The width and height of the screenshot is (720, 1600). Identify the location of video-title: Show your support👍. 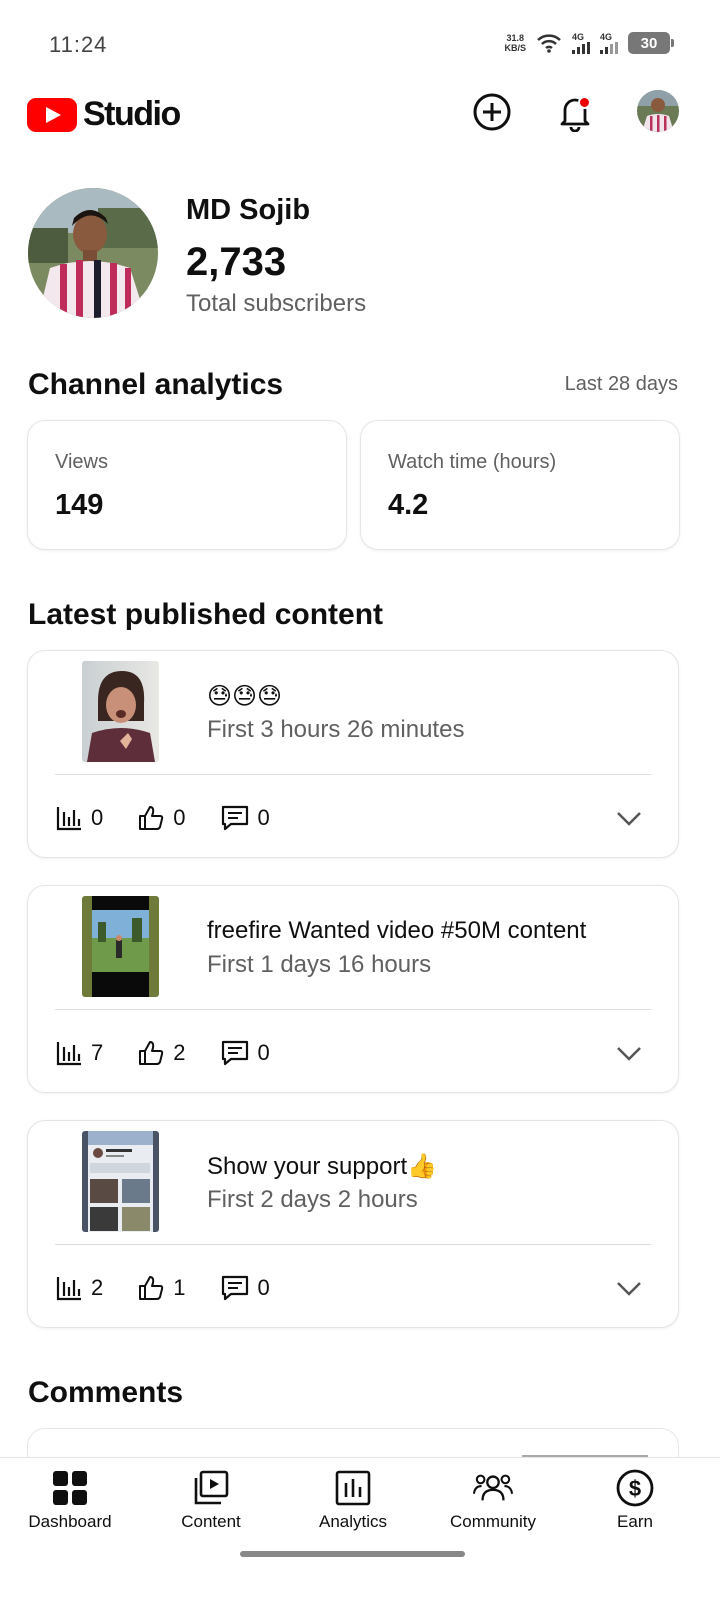
(322, 1166).